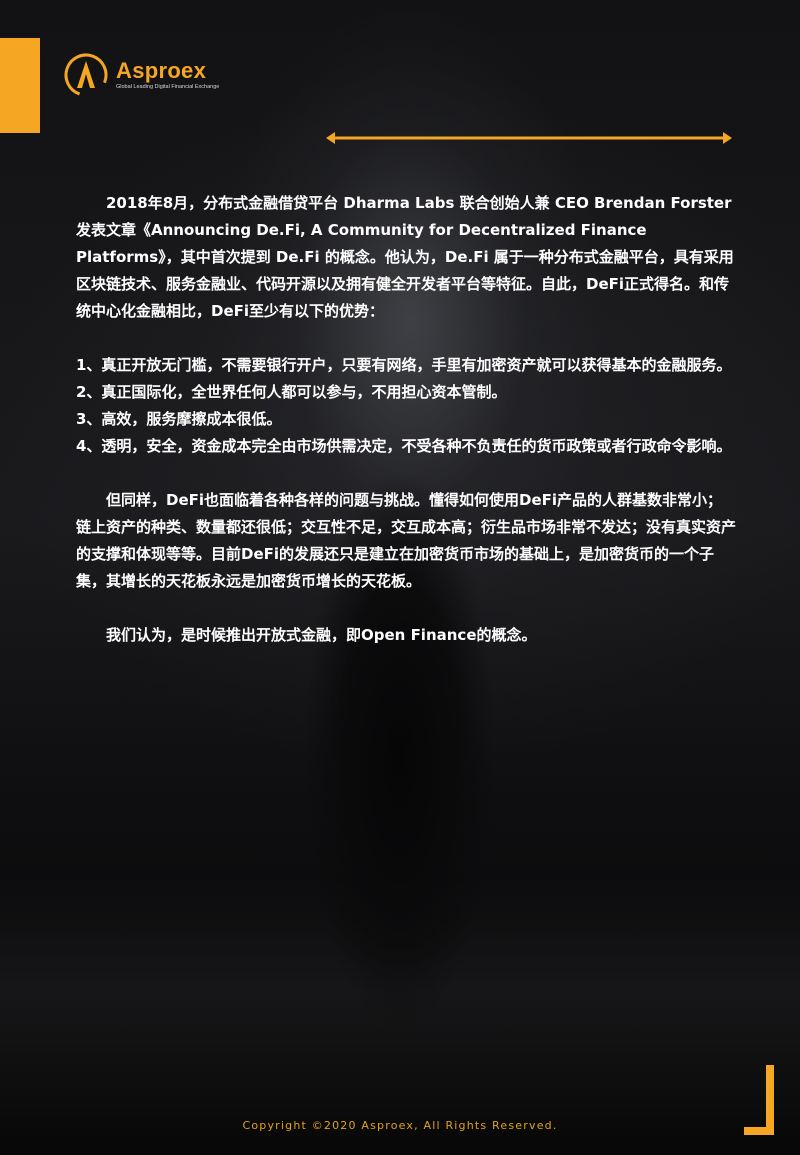  What do you see at coordinates (321, 635) in the screenshot?
I see `conclusion-paragraph: 我们认为，是时候推出开放式金融，即Open Finance的概念。` at bounding box center [321, 635].